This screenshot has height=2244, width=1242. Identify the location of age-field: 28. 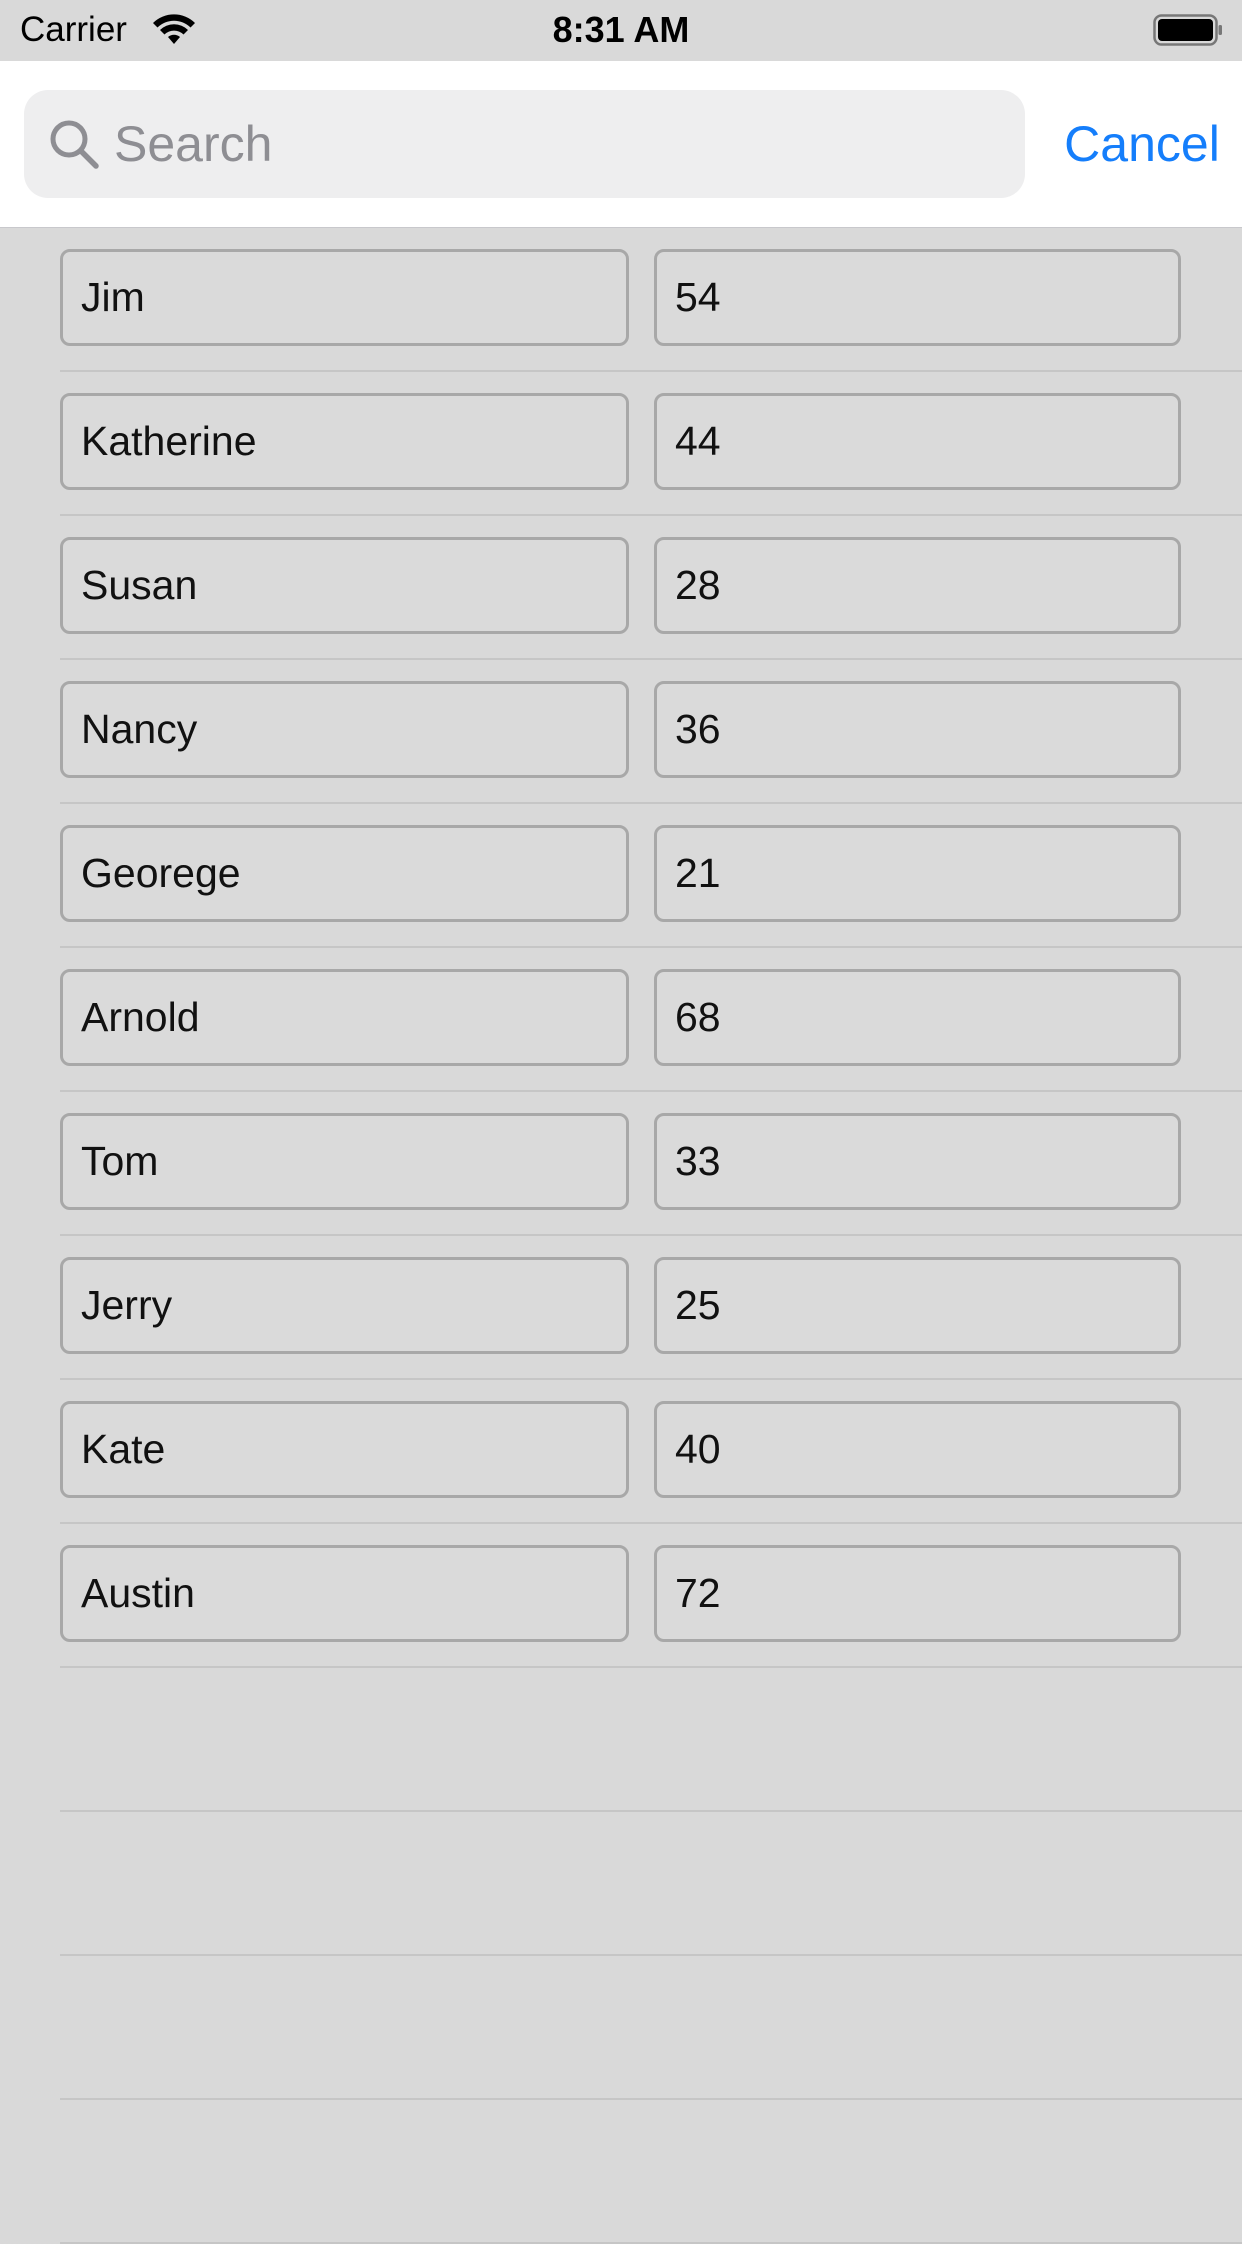
(917, 585).